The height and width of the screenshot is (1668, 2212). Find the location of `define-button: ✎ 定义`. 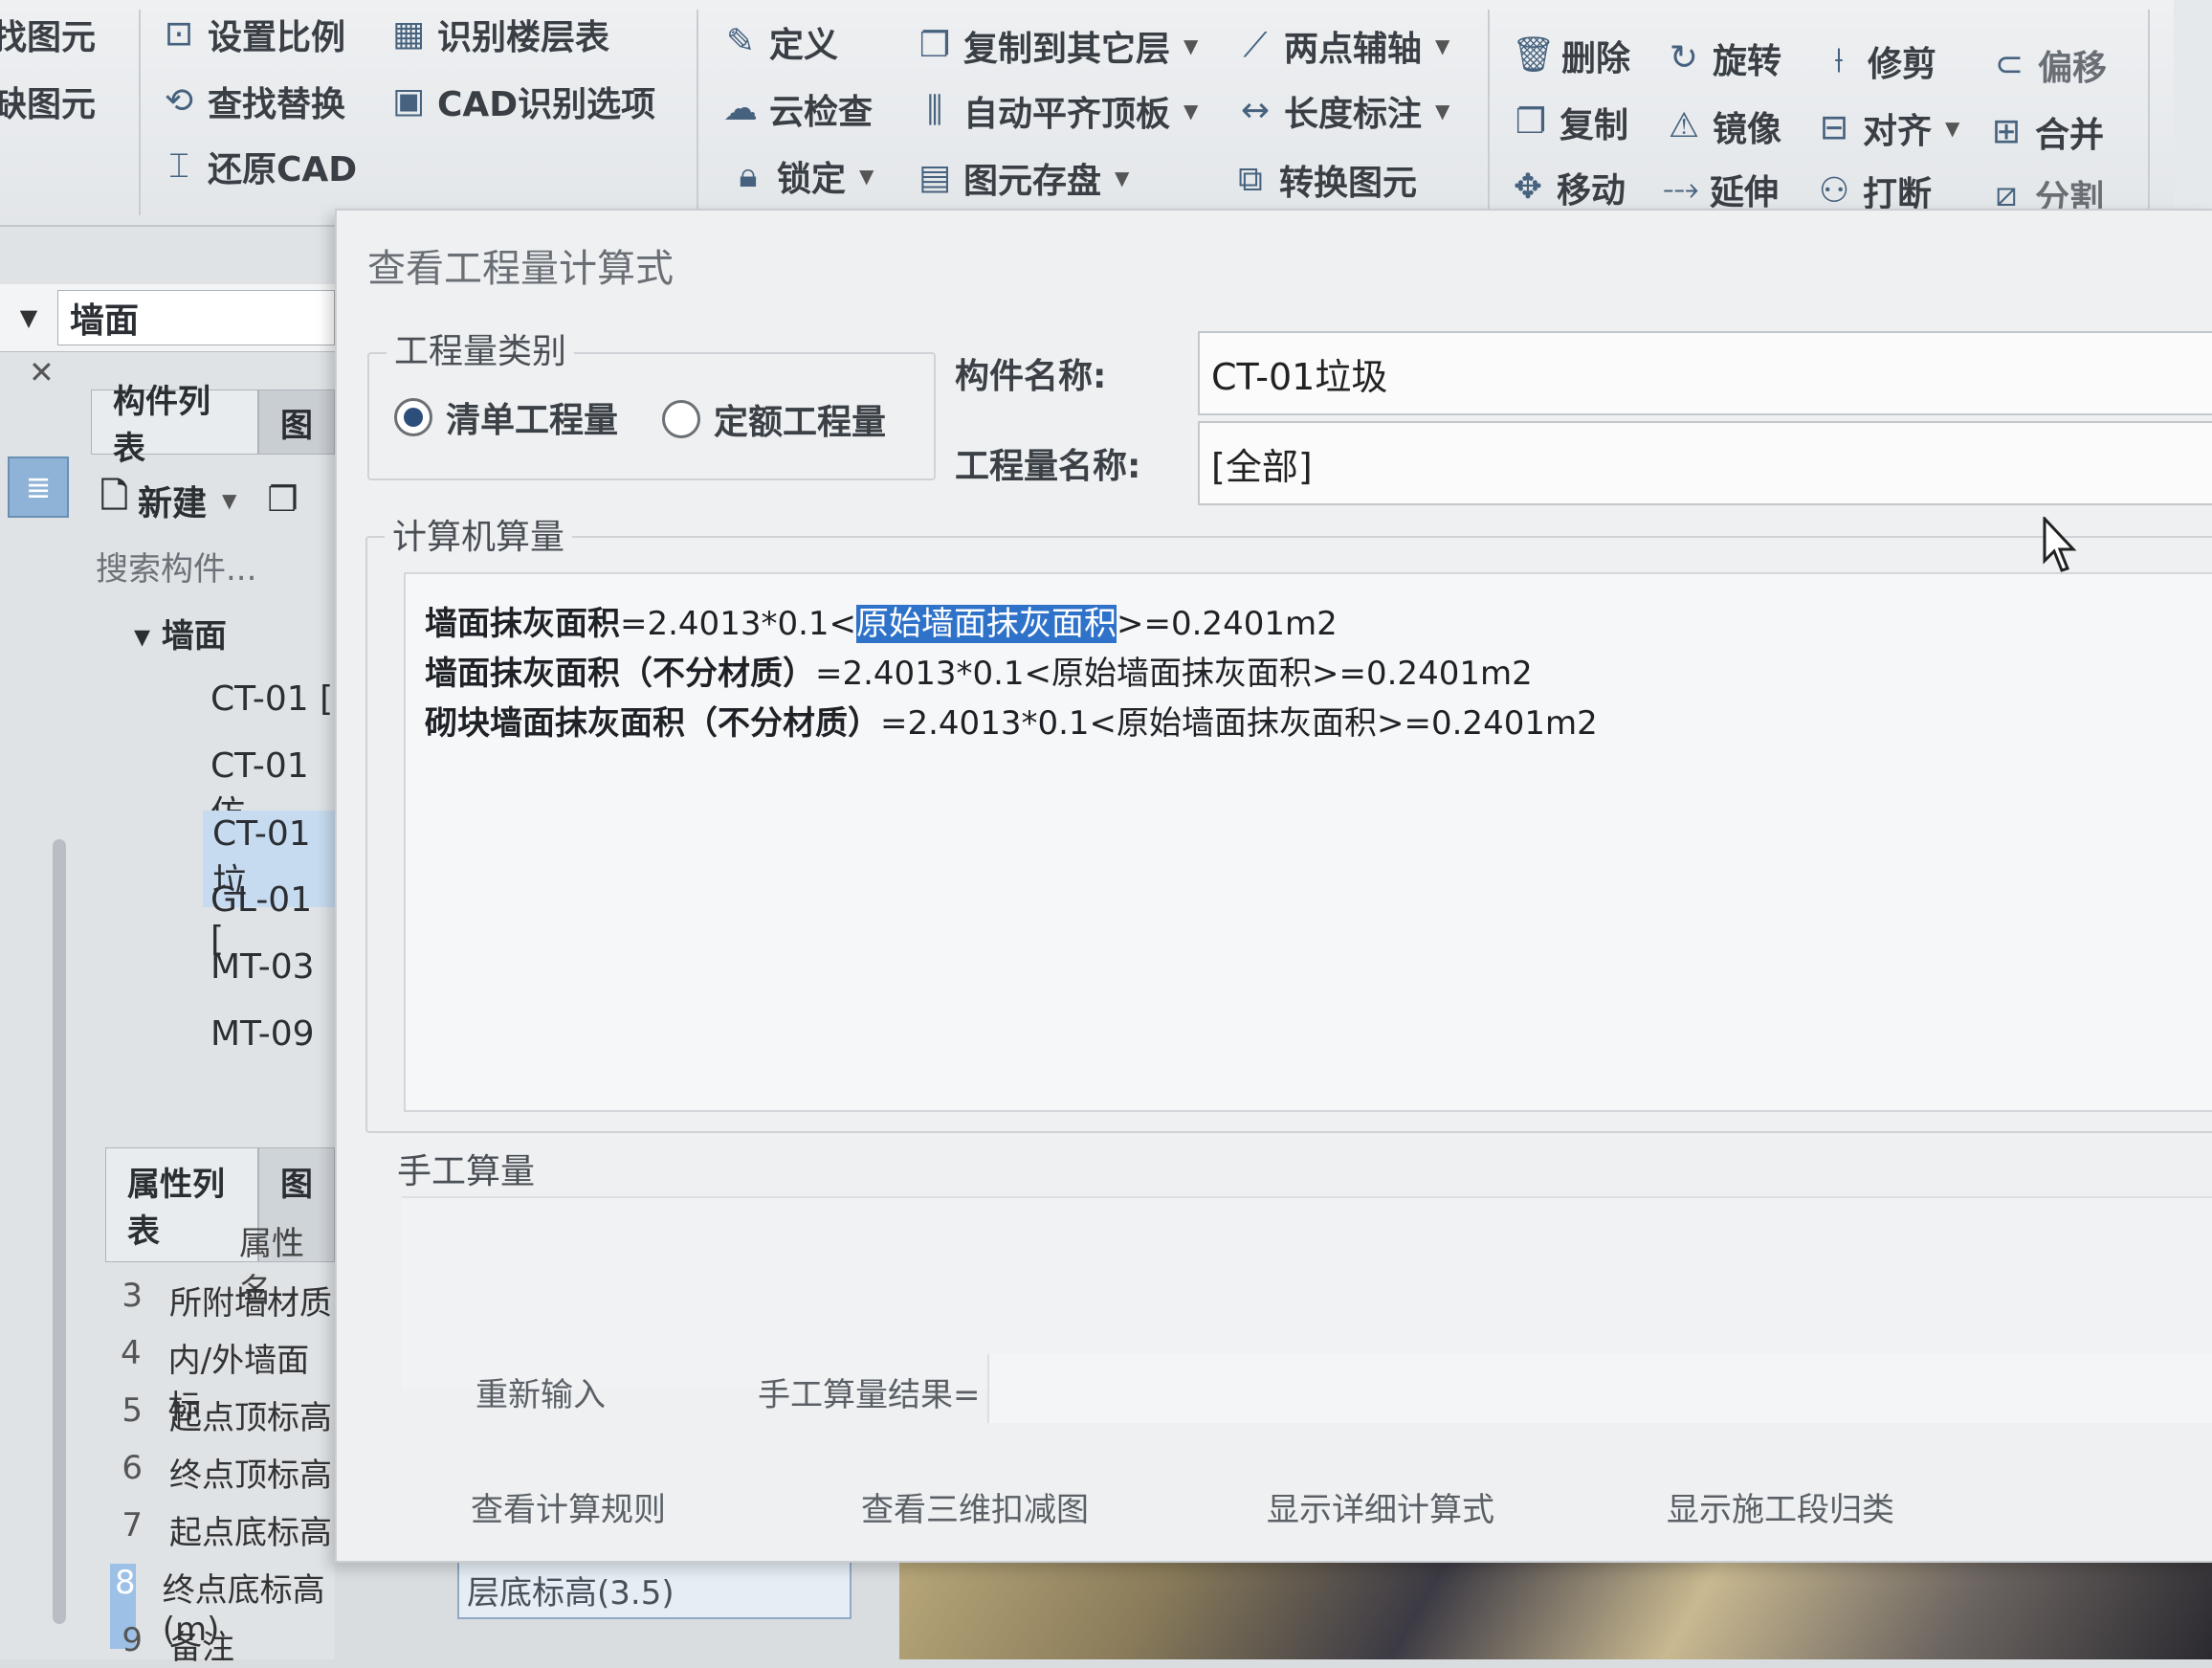

define-button: ✎ 定义 is located at coordinates (778, 42).